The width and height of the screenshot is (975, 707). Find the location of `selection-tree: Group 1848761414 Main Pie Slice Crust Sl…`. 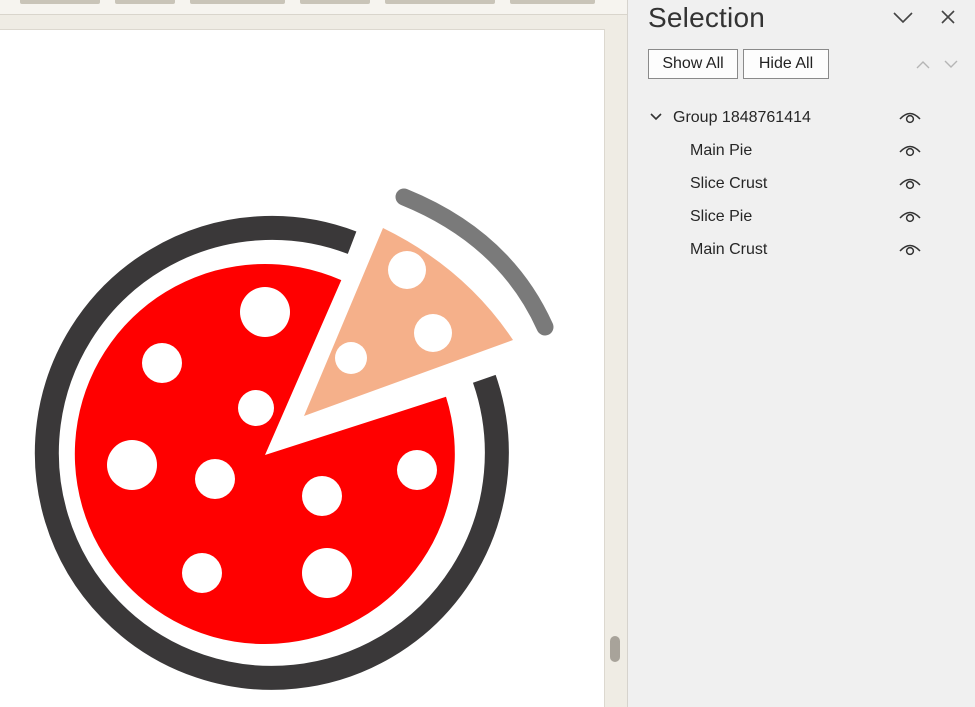

selection-tree: Group 1848761414 Main Pie Slice Crust Sl… is located at coordinates (801, 183).